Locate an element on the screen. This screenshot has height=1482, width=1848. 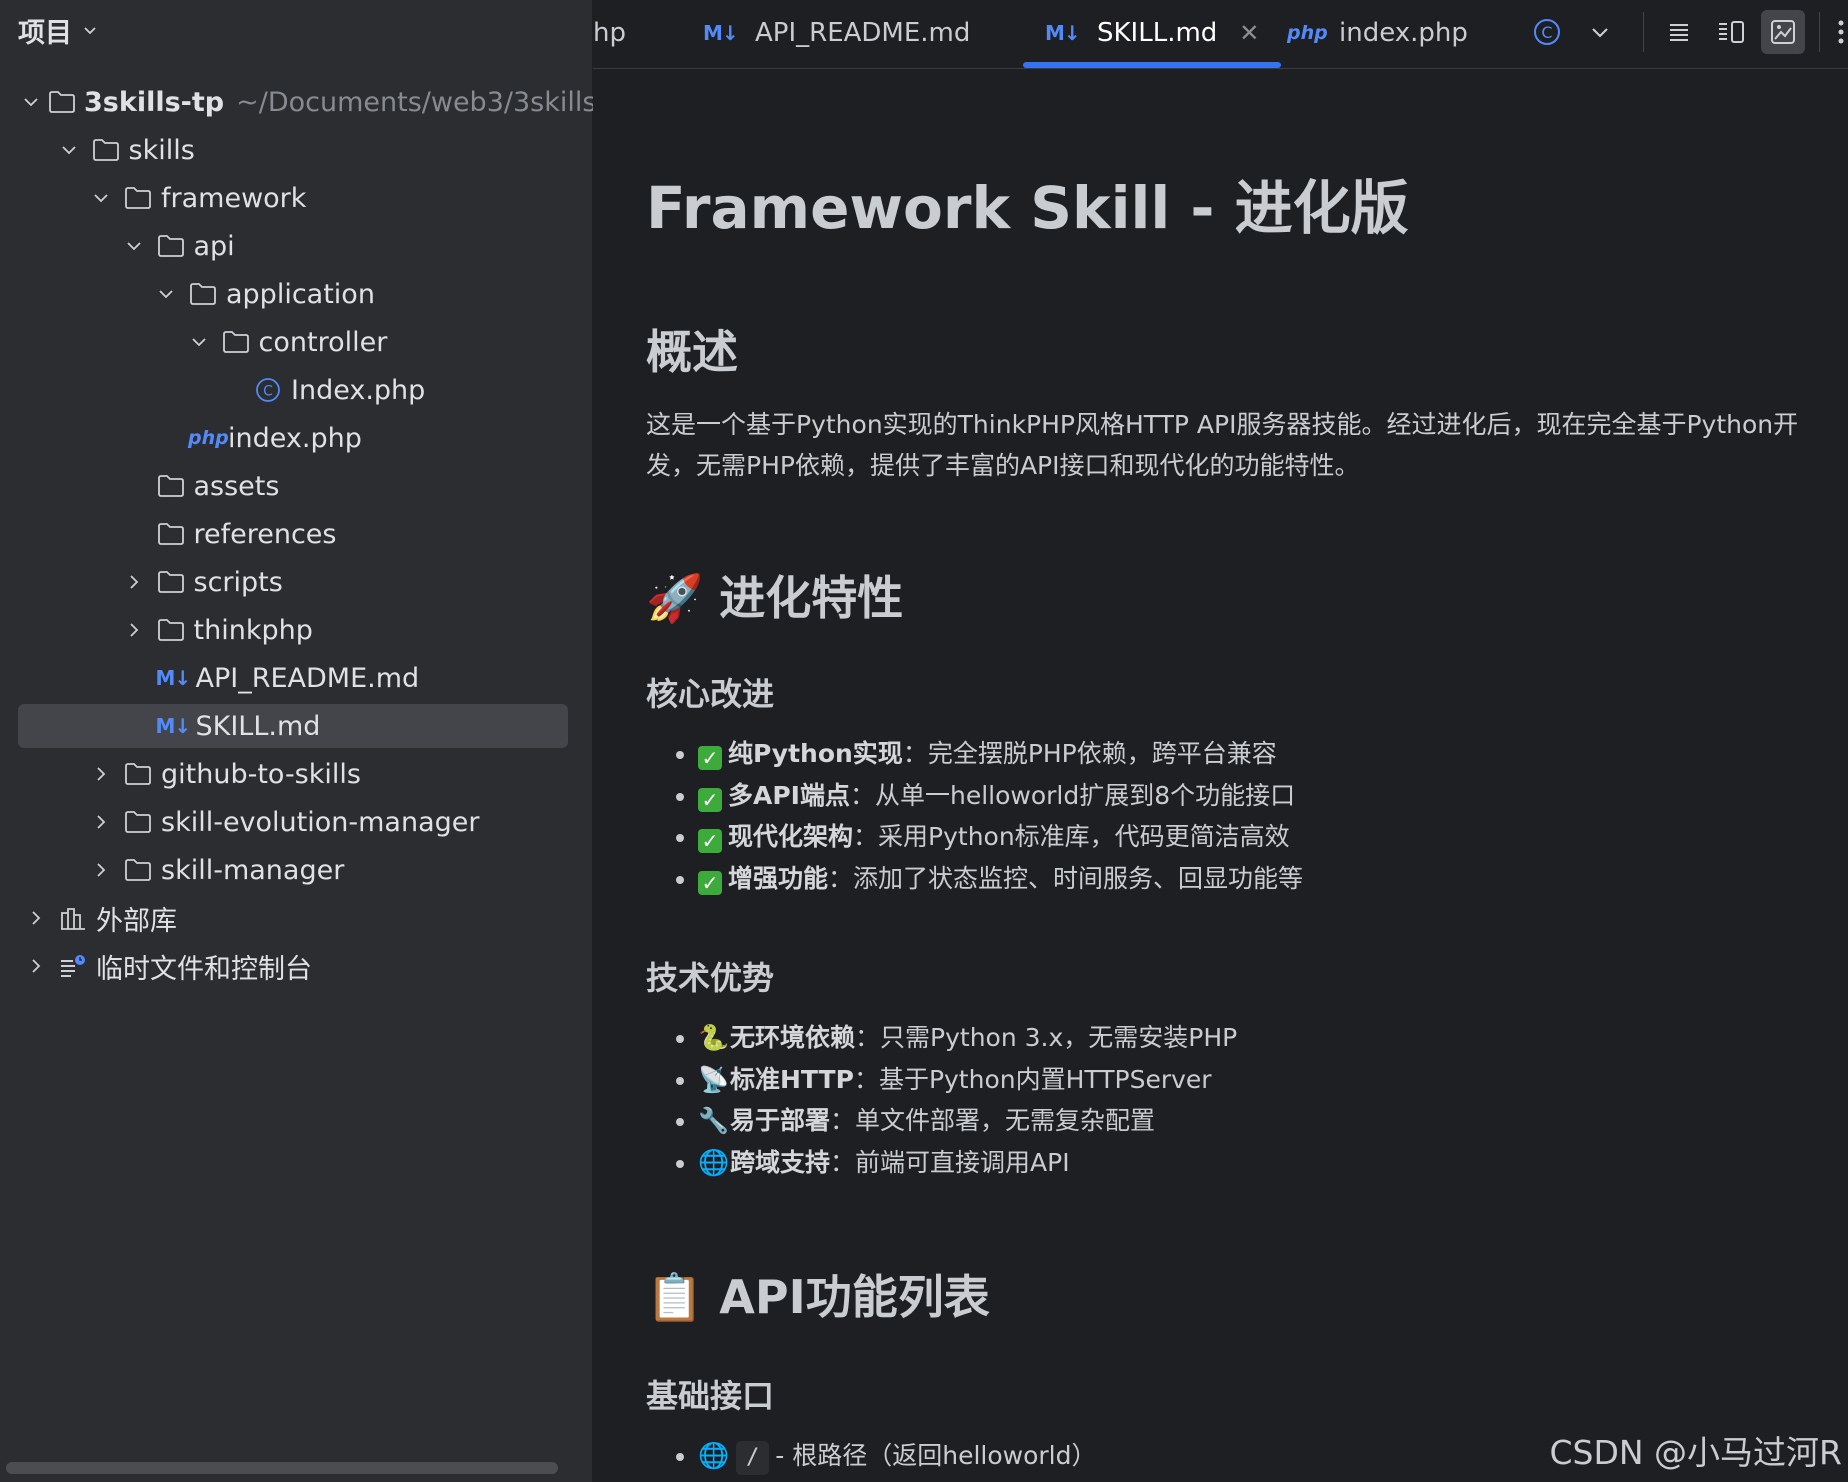
clipboard-icon: 📋 is located at coordinates (675, 1297).